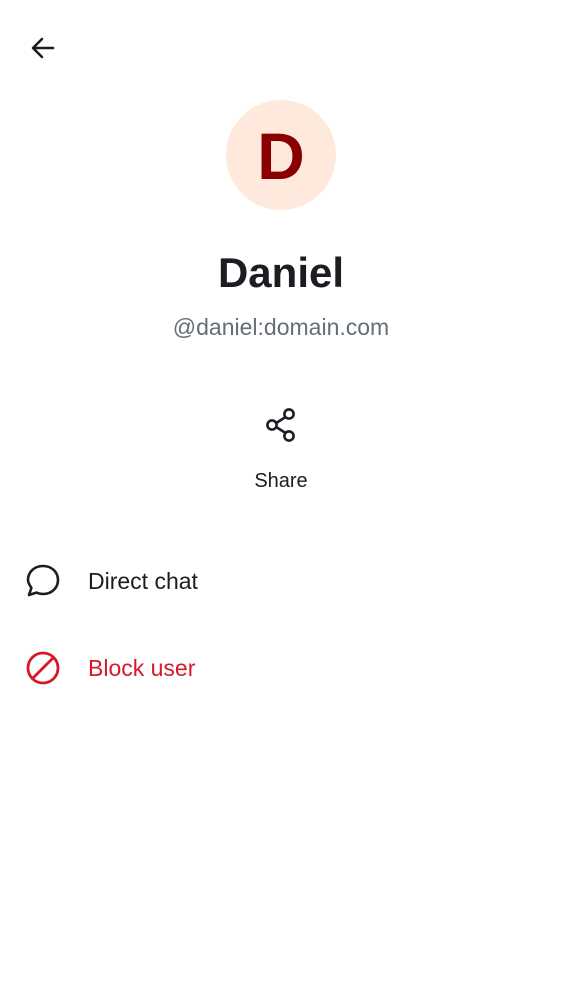 This screenshot has width=562, height=1000. Describe the element at coordinates (281, 481) in the screenshot. I see `share-label: Share` at that location.